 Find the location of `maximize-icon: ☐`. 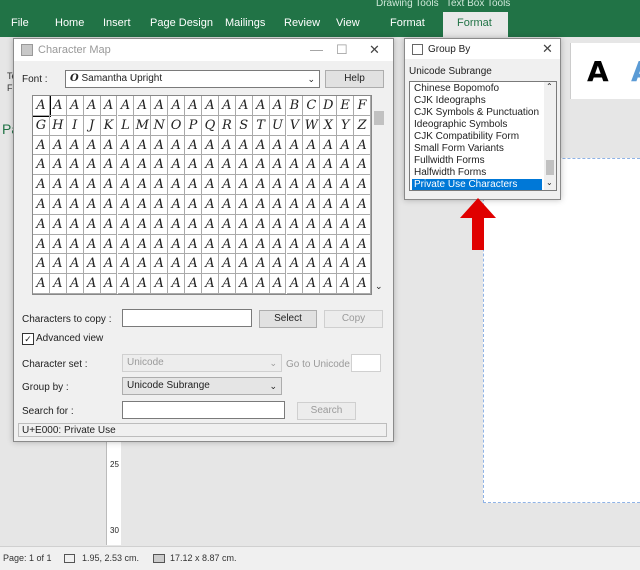

maximize-icon: ☐ is located at coordinates (342, 50).